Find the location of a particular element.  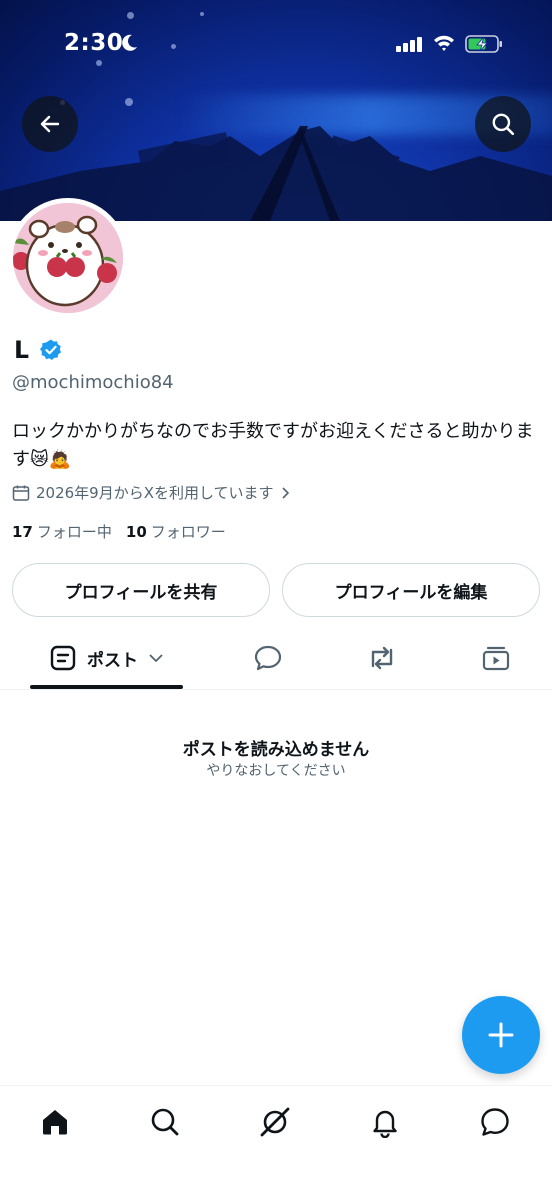

wifi-icon is located at coordinates (444, 43).